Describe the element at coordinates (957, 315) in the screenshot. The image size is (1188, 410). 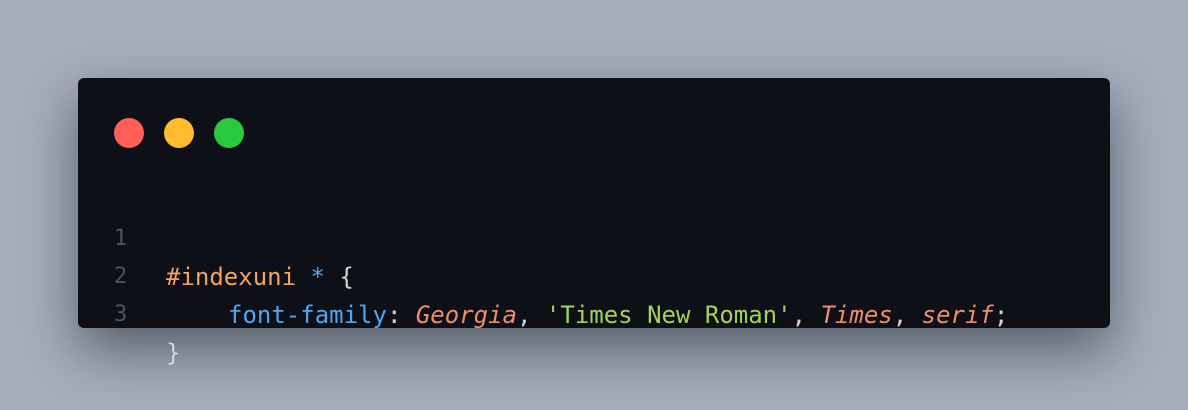
I see `font-value-serif: serif` at that location.